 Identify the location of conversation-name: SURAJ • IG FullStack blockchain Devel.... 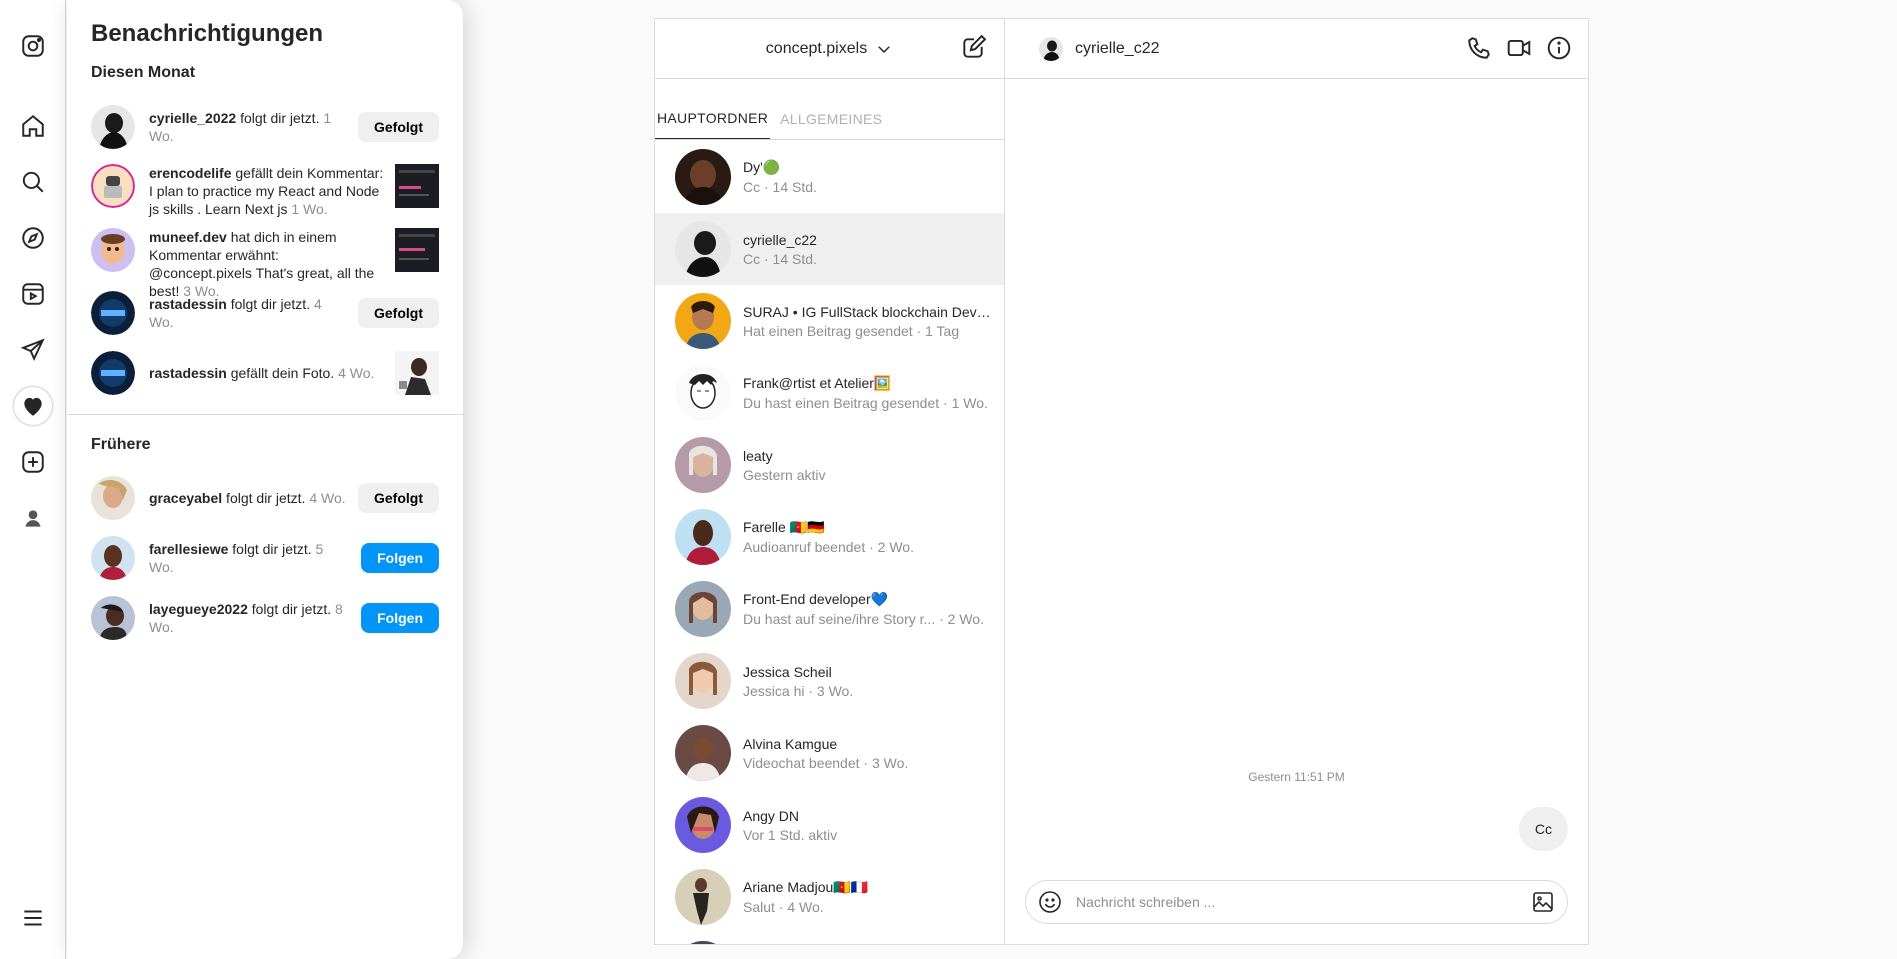
(868, 311).